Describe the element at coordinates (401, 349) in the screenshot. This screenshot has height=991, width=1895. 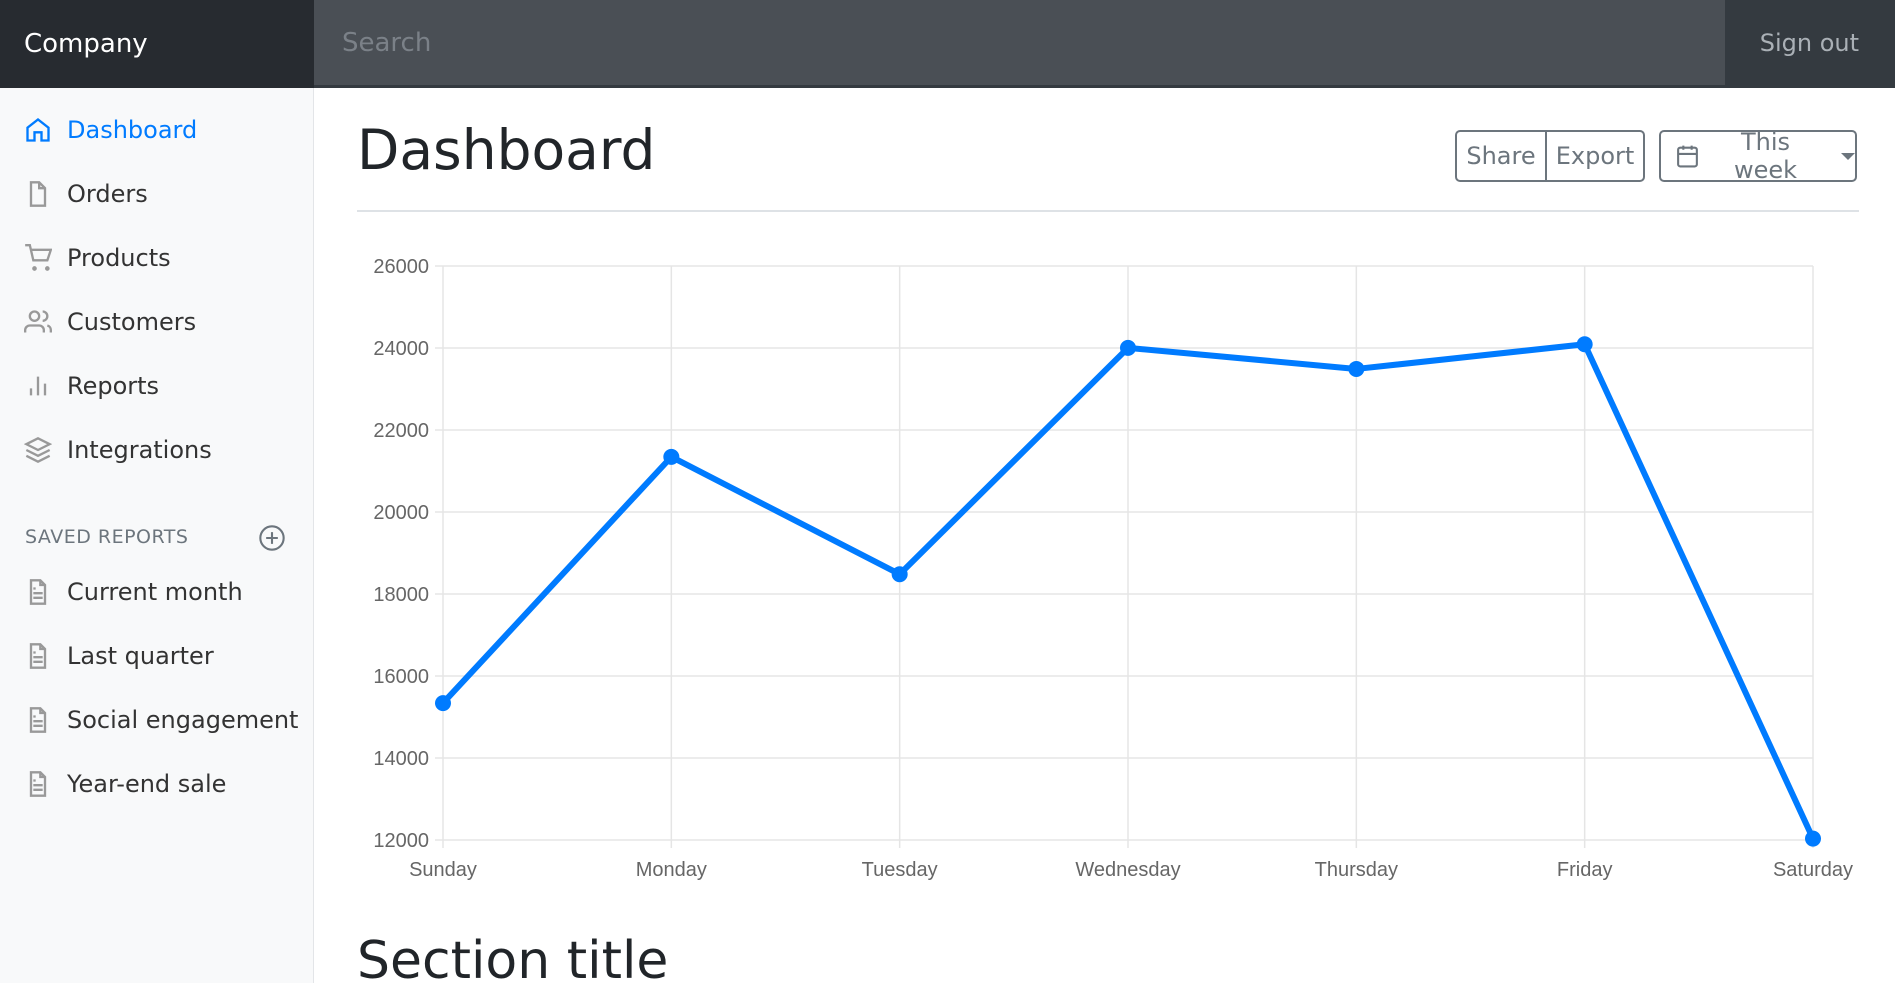
I see `y-tick-label: 24000` at that location.